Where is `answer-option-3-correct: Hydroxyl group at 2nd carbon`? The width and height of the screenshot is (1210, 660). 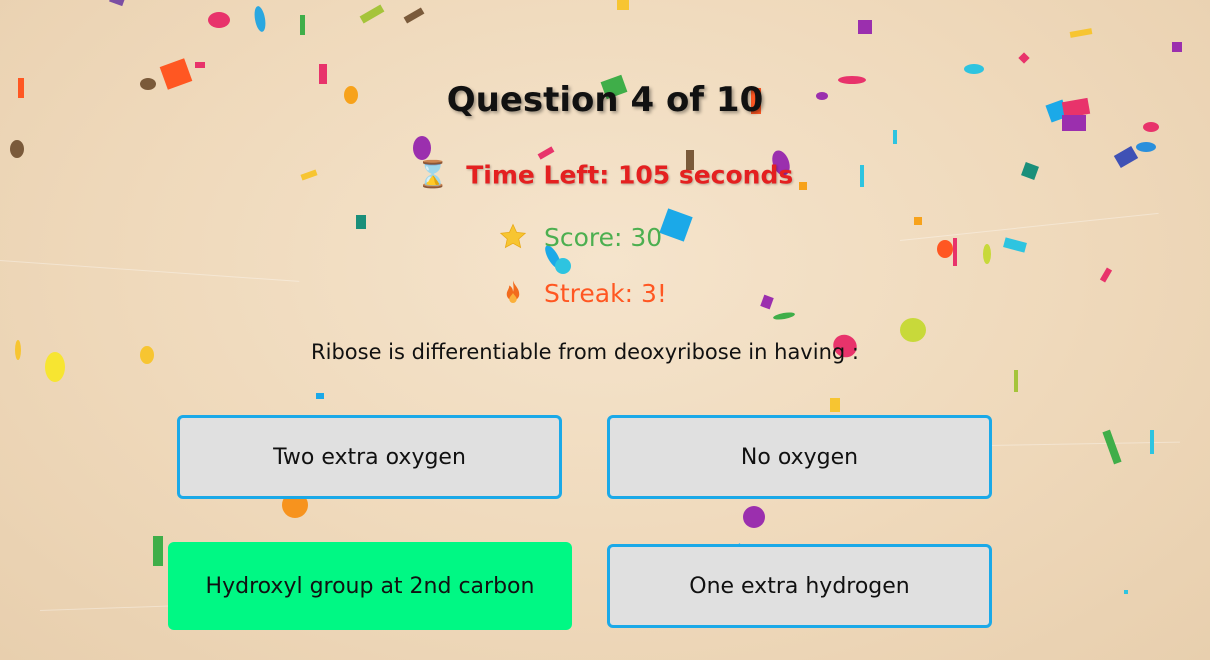 answer-option-3-correct: Hydroxyl group at 2nd carbon is located at coordinates (370, 586).